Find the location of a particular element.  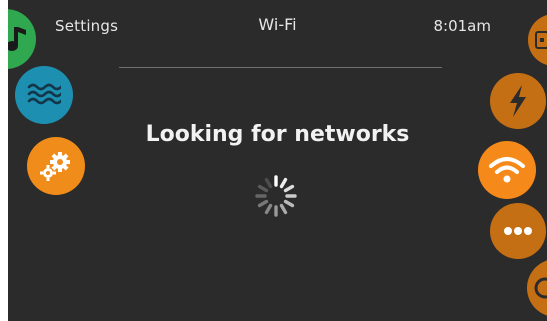

gears-icon is located at coordinates (56, 166).